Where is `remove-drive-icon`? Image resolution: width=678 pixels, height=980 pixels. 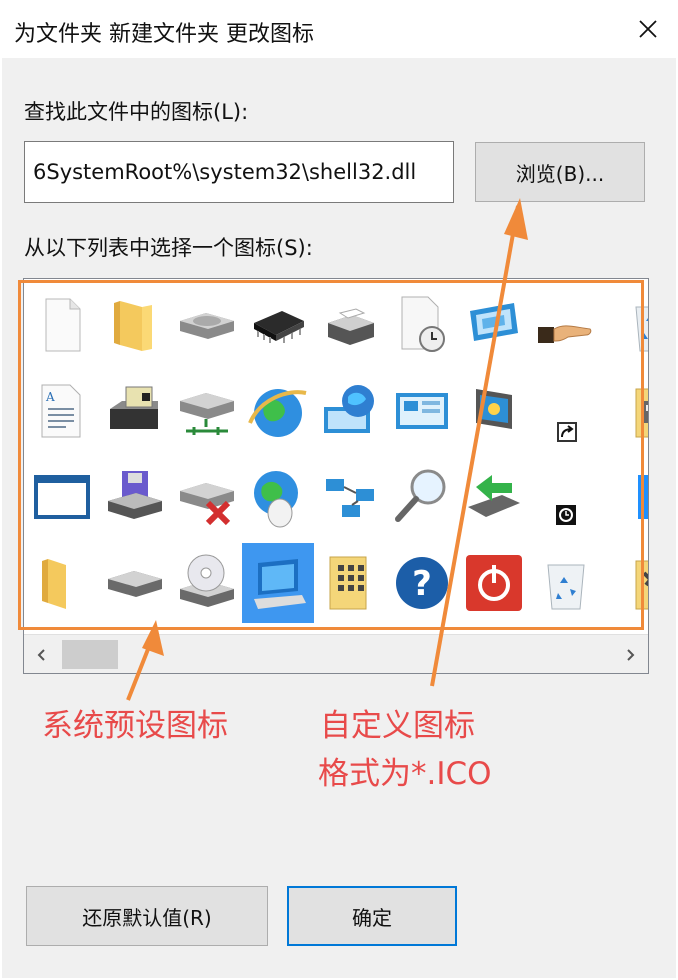
remove-drive-icon is located at coordinates (207, 504).